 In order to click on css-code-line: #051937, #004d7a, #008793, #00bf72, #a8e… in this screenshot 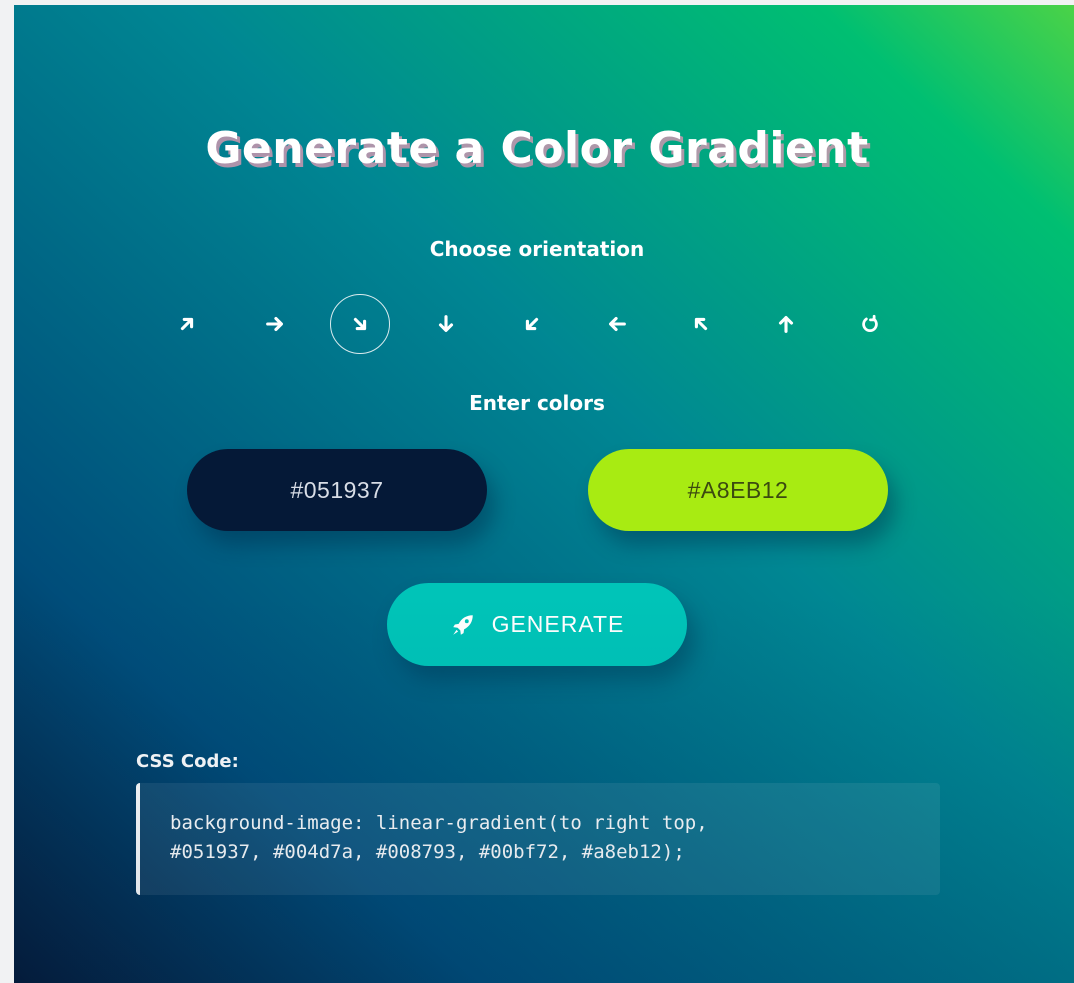, I will do `click(427, 852)`.